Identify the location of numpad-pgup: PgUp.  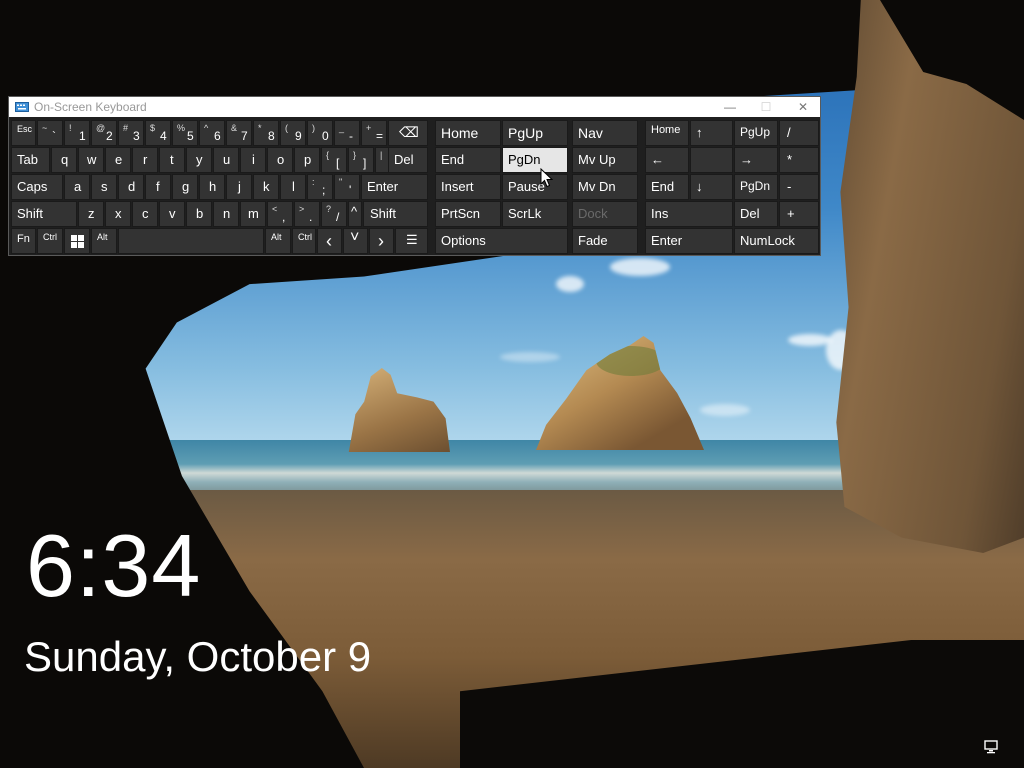
(756, 133).